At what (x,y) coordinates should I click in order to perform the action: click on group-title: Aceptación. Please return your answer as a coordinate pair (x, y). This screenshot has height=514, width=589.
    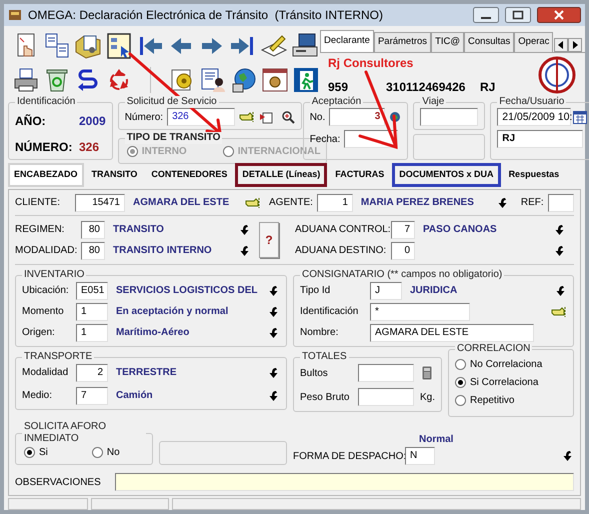
    Looking at the image, I should click on (337, 102).